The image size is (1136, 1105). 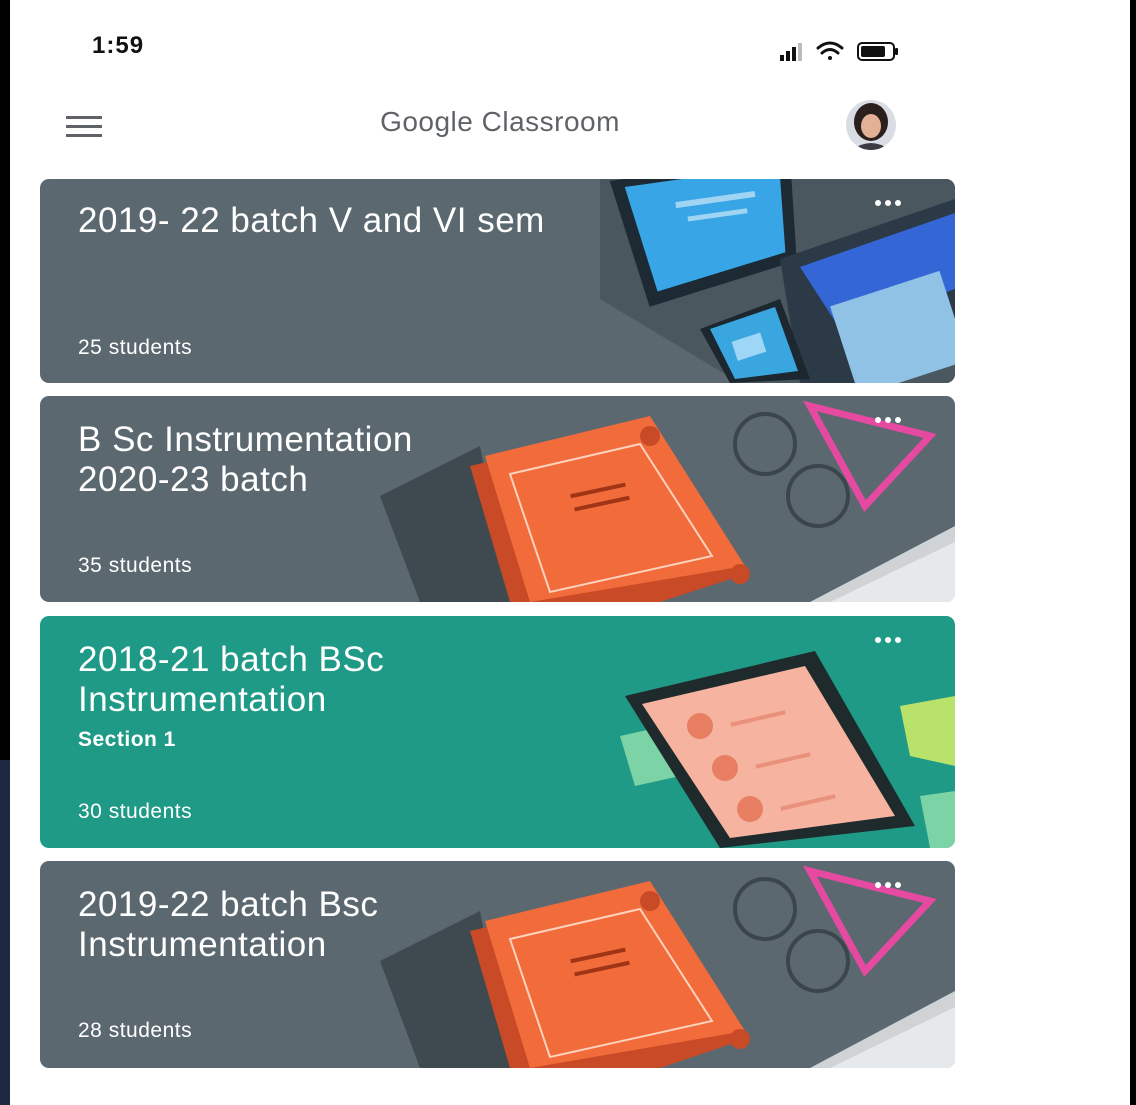 I want to click on profile-avatar, so click(x=871, y=125).